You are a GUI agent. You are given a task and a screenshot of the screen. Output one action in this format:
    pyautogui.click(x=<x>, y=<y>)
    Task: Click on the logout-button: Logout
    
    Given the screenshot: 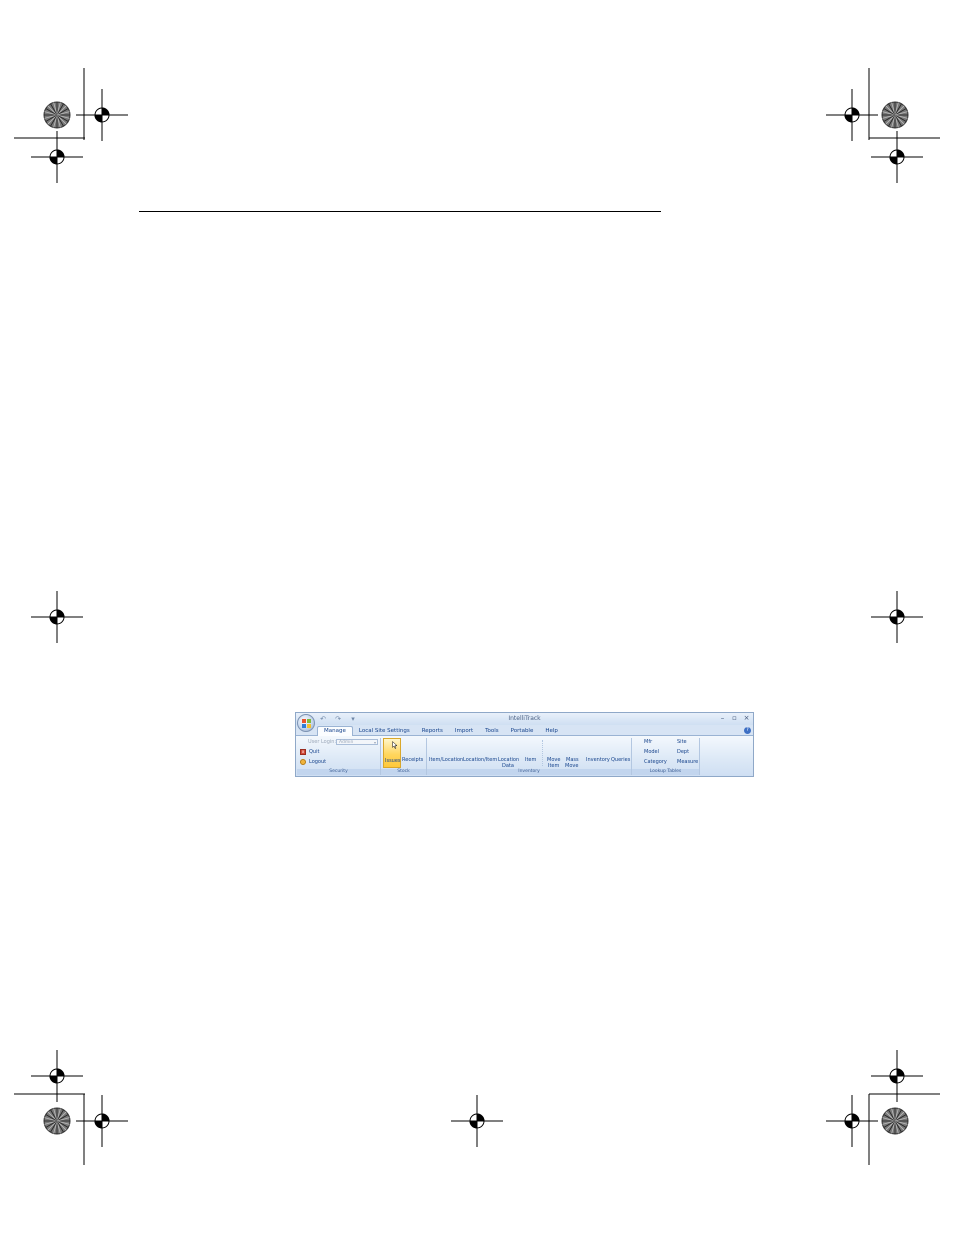 What is the action you would take?
    pyautogui.click(x=317, y=762)
    